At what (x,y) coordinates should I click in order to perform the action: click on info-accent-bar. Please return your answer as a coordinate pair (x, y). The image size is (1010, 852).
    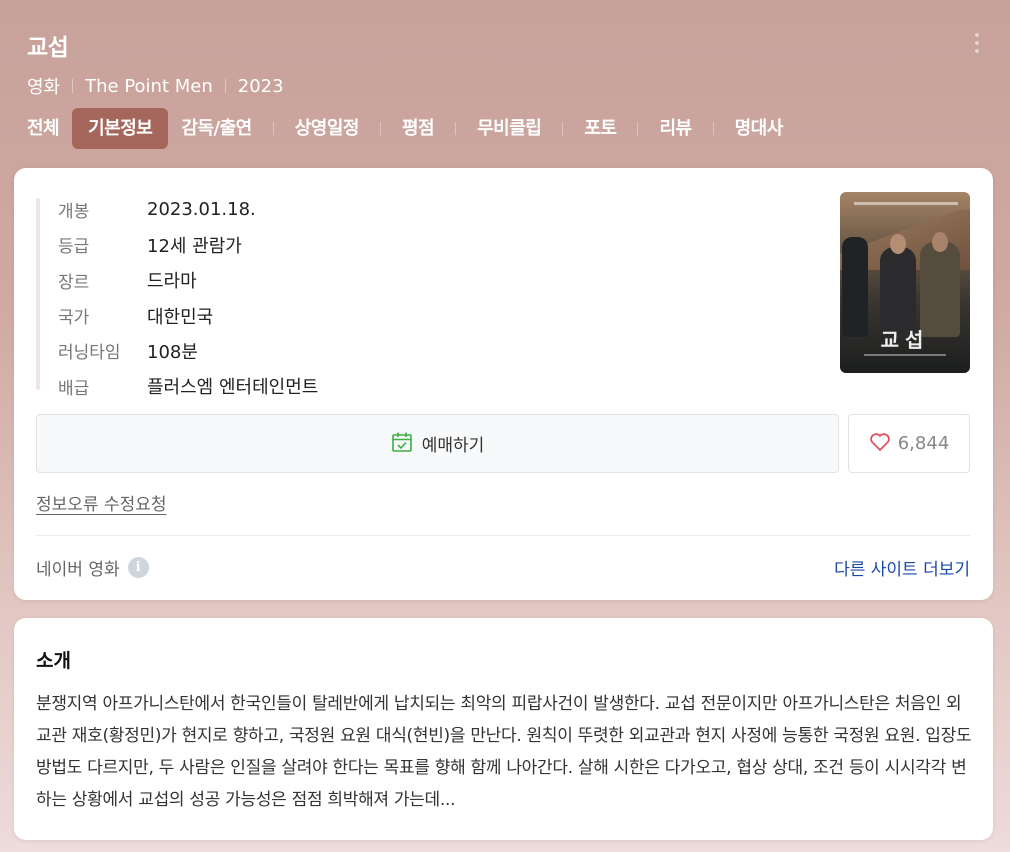
    Looking at the image, I should click on (38, 294).